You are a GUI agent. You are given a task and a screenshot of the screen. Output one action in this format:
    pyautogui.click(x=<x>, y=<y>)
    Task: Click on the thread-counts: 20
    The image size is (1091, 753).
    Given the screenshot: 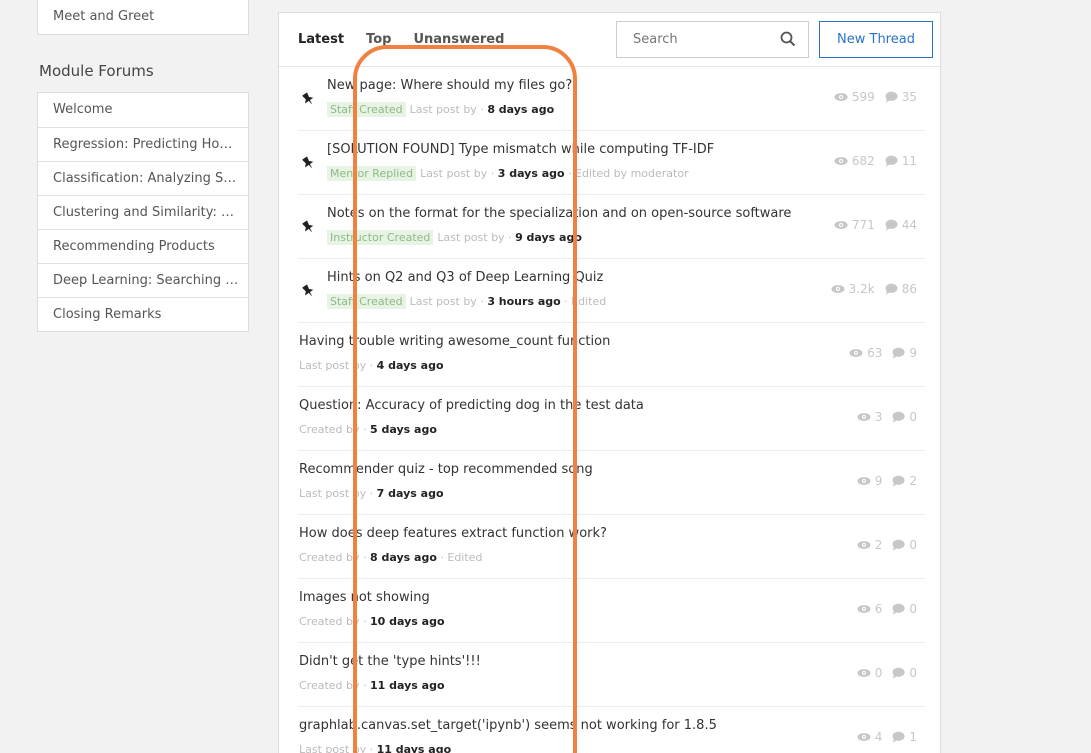 What is the action you would take?
    pyautogui.click(x=887, y=545)
    